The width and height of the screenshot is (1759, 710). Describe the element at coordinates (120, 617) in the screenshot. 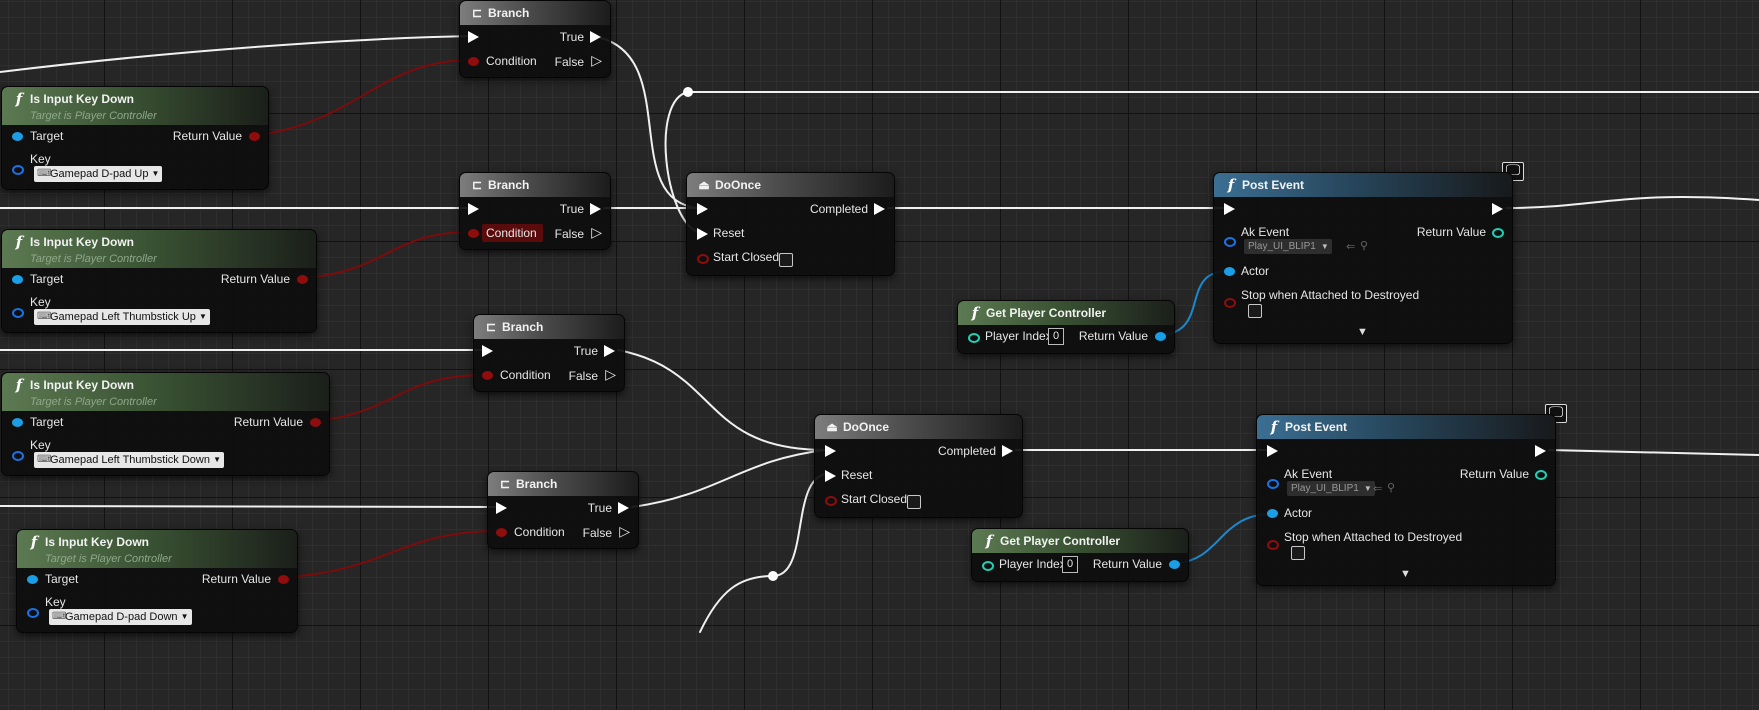

I see `key-dropdown: ⌨ Gamepad D-pad Down ▼` at that location.